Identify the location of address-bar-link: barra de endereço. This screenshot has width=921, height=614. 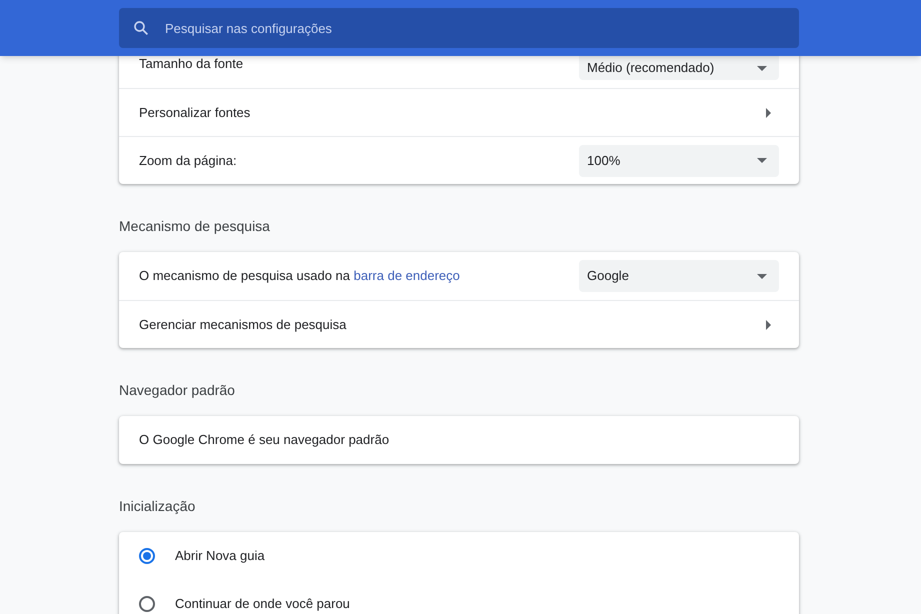
(407, 276).